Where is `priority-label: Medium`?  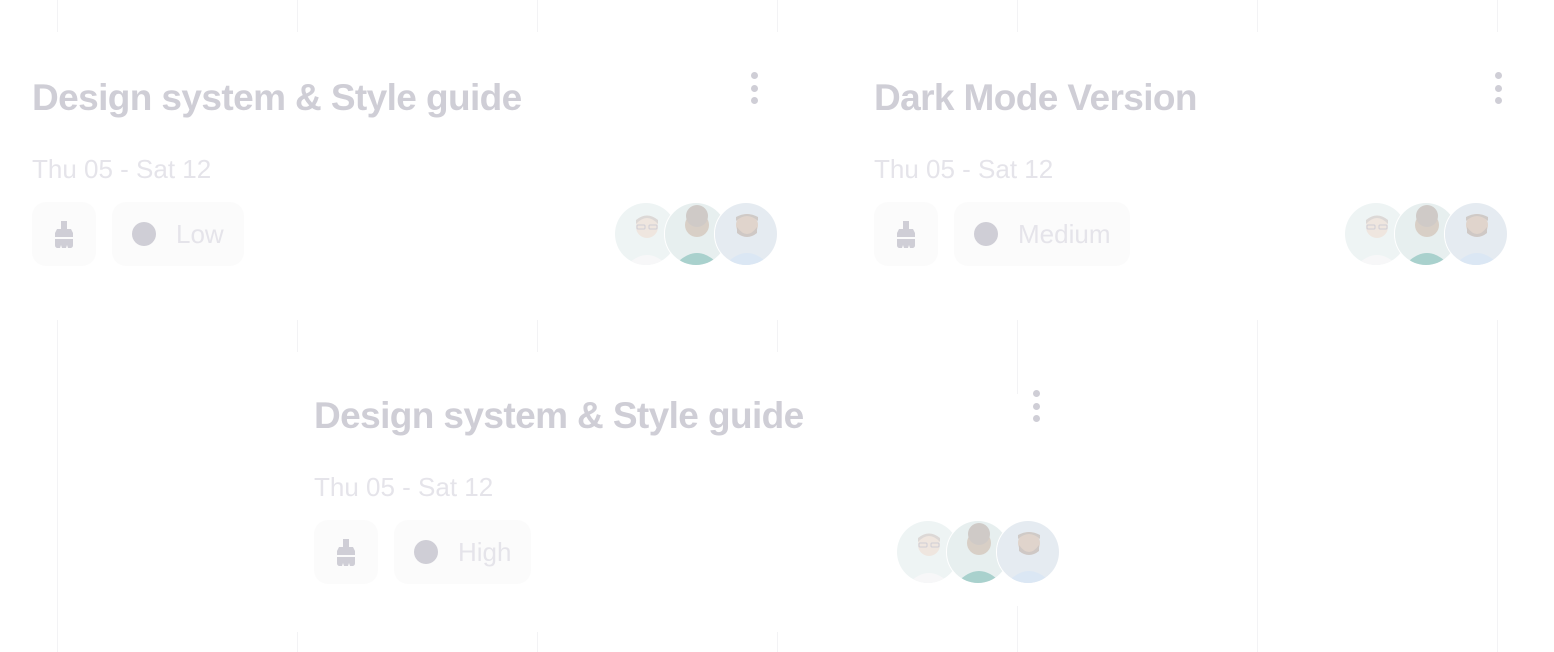 priority-label: Medium is located at coordinates (1064, 233).